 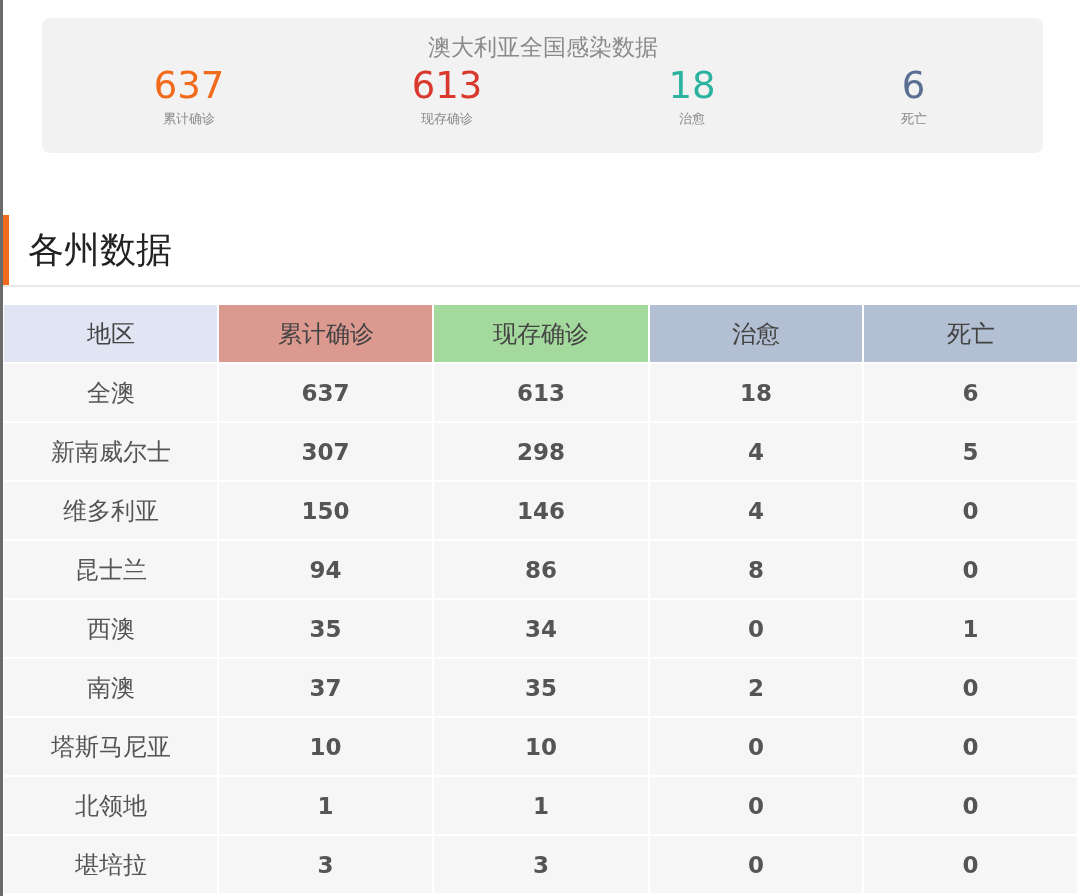 I want to click on stat-value: 18, so click(x=692, y=86).